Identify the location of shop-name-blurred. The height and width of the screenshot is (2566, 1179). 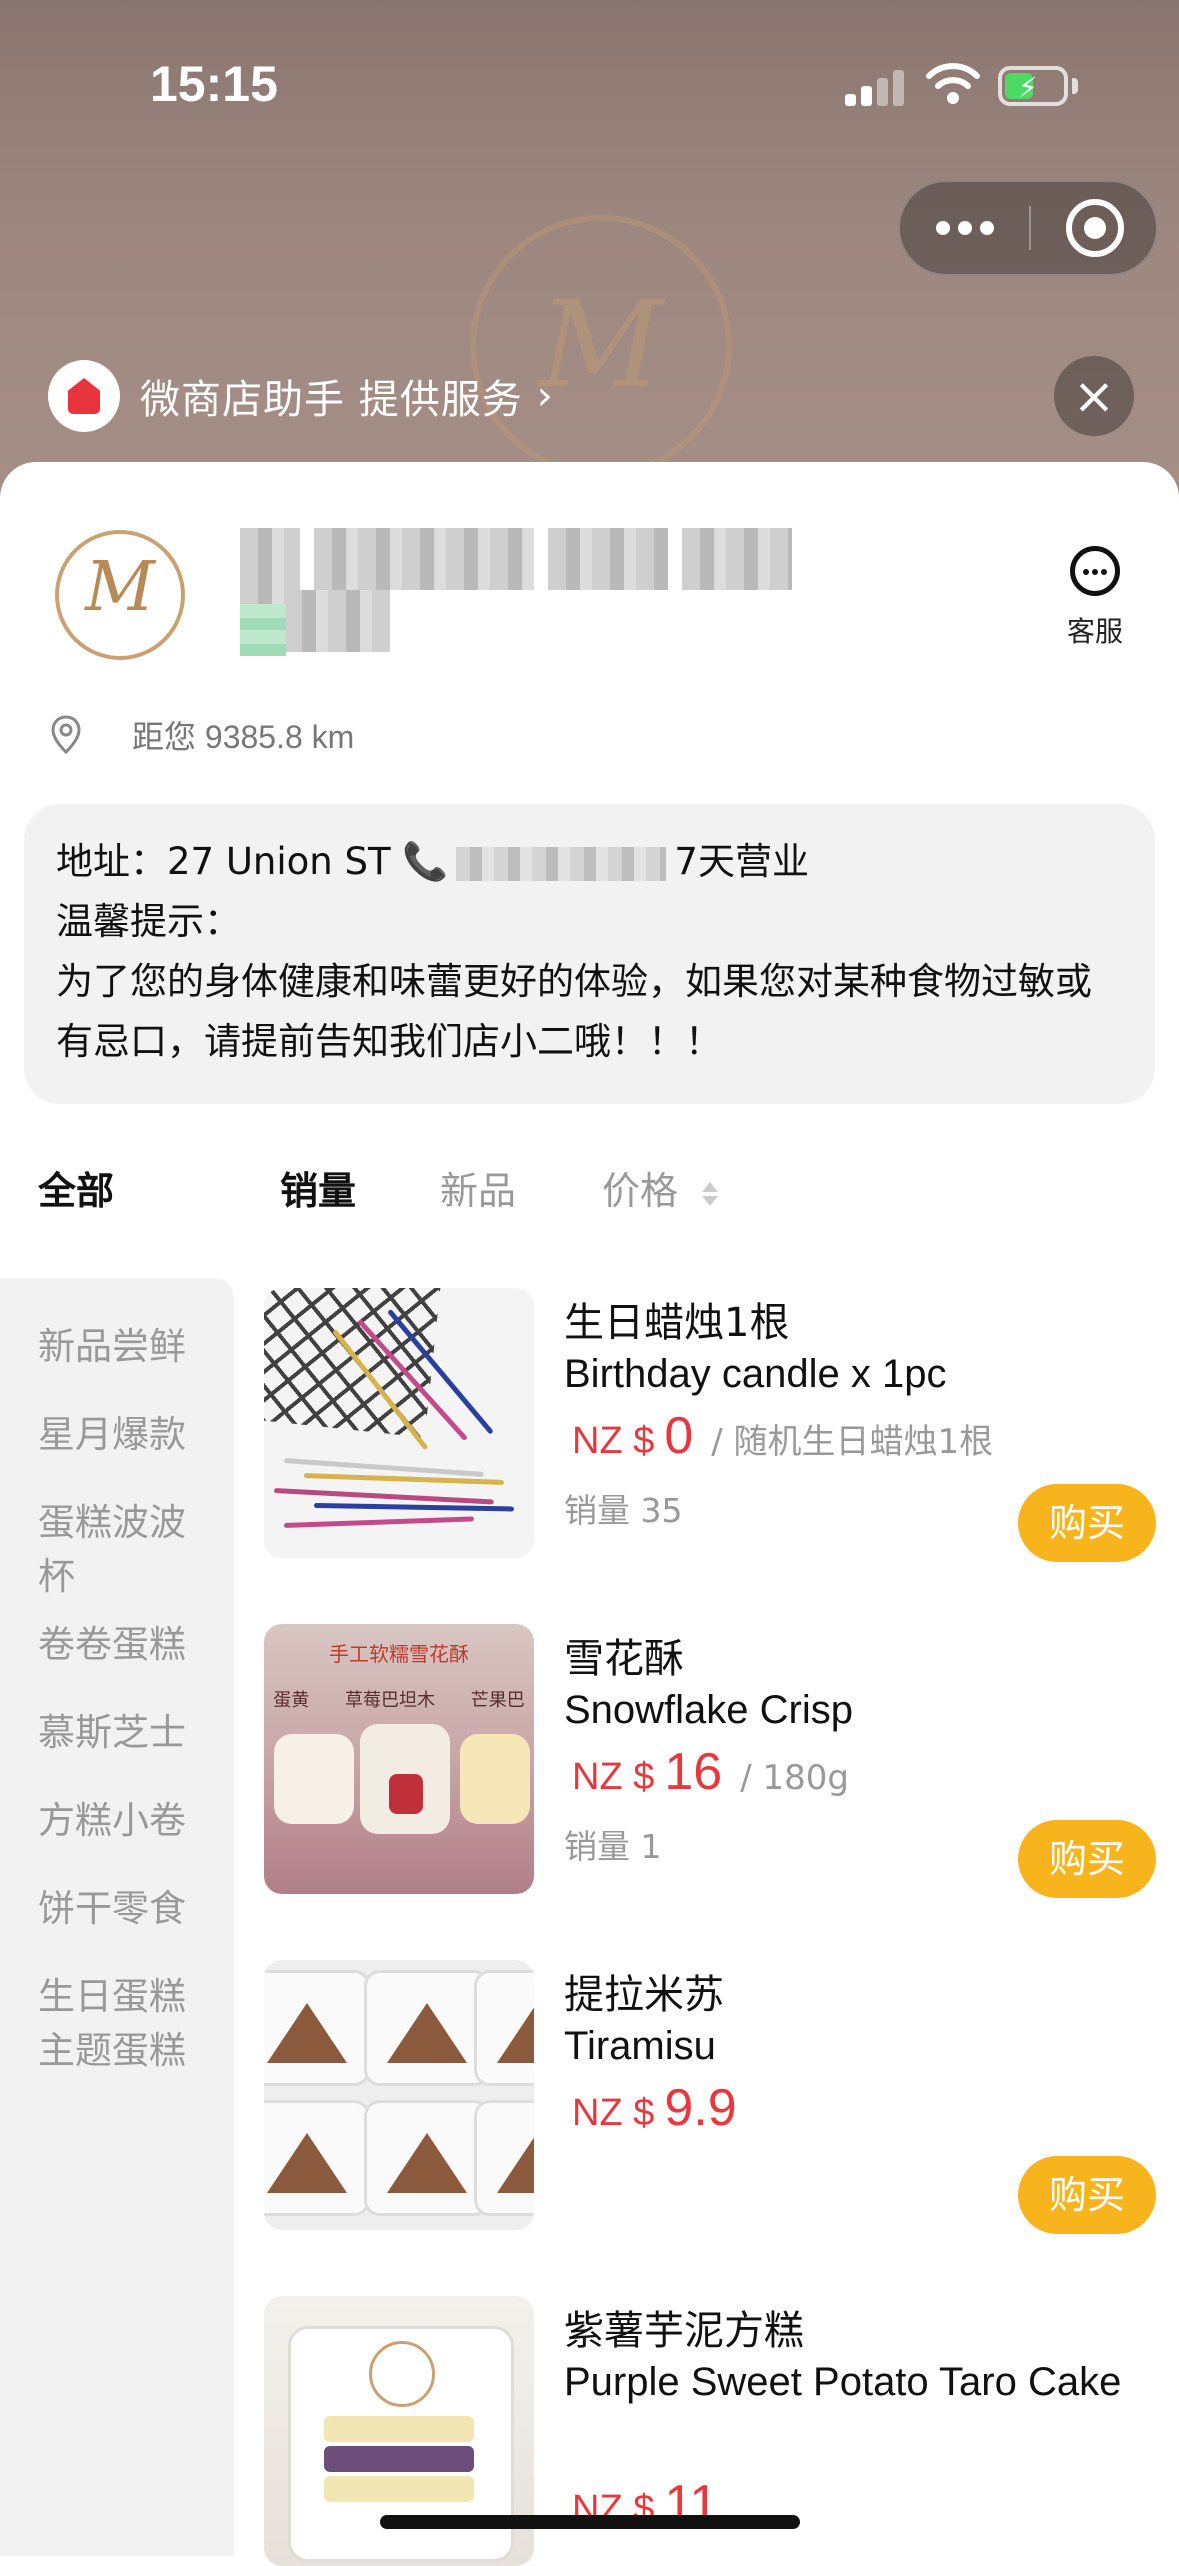
(600, 590).